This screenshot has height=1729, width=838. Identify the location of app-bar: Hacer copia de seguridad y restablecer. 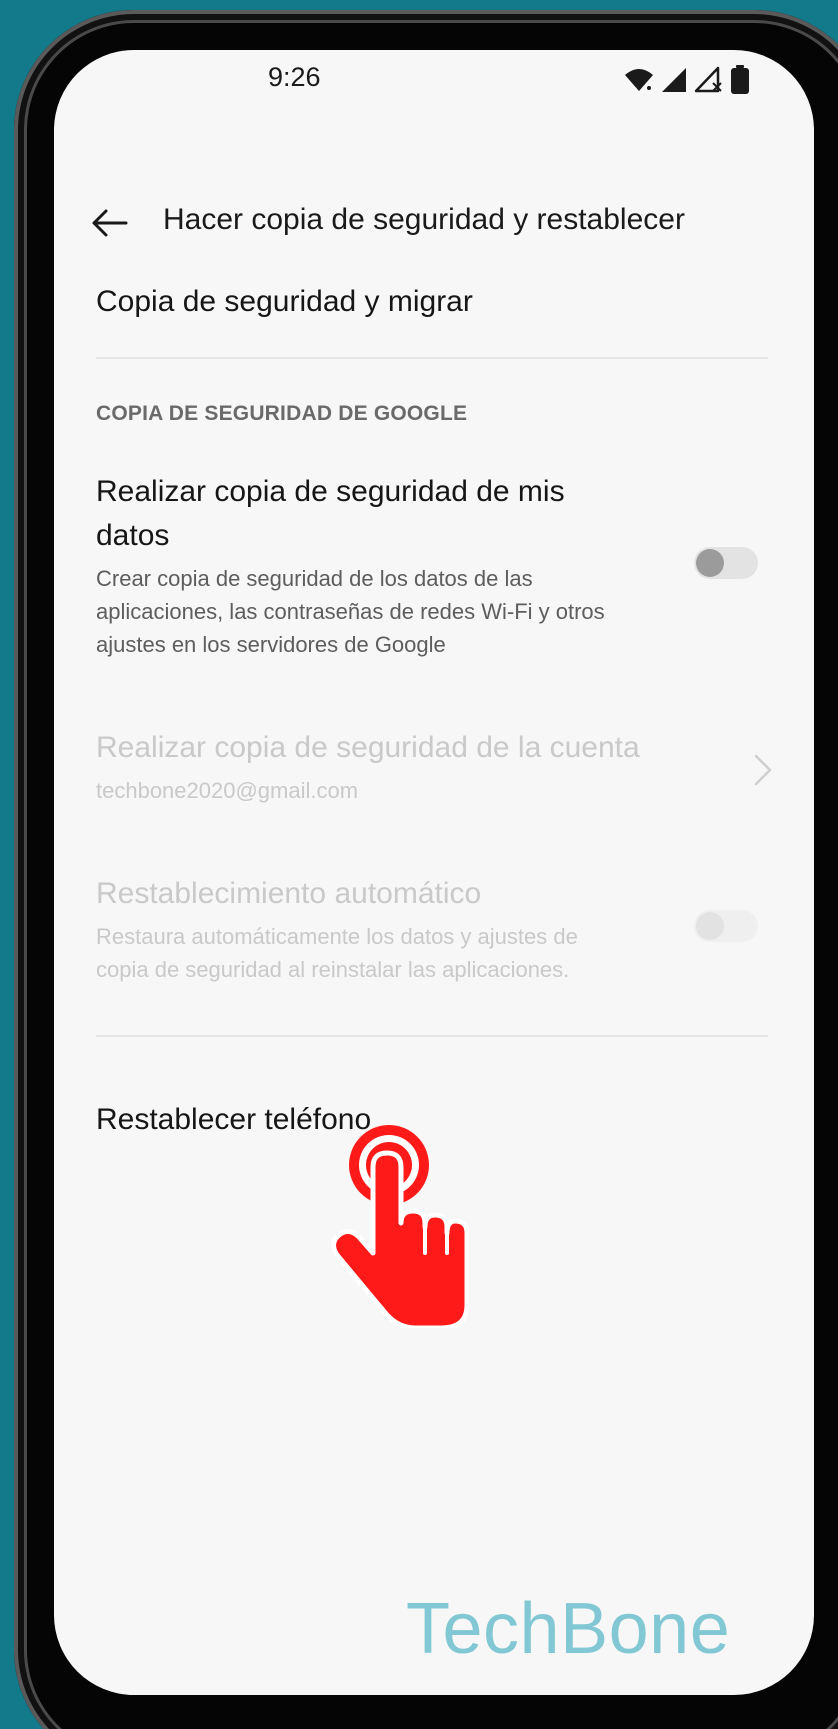
(434, 225).